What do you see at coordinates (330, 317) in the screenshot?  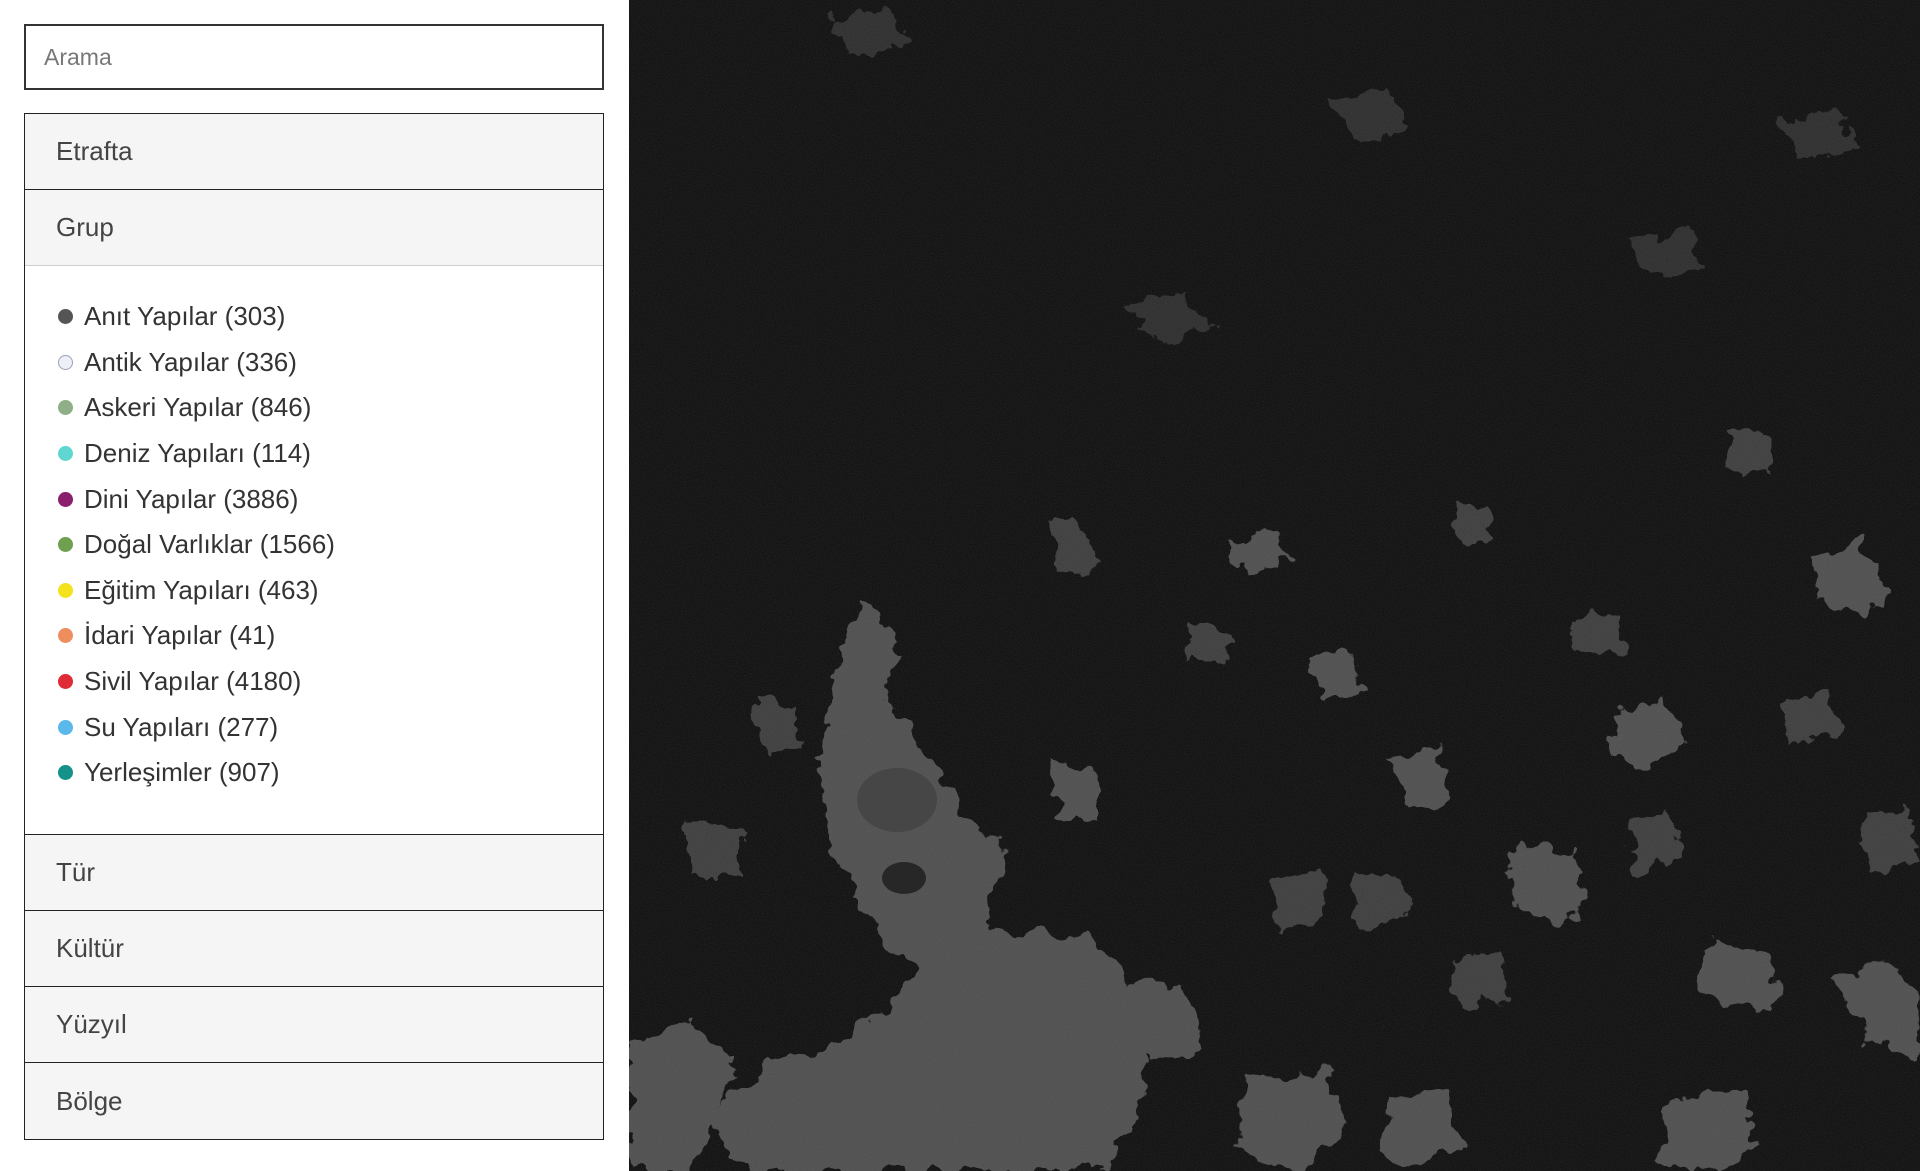 I see `group-filter-item: Anıt Yapılar (303)` at bounding box center [330, 317].